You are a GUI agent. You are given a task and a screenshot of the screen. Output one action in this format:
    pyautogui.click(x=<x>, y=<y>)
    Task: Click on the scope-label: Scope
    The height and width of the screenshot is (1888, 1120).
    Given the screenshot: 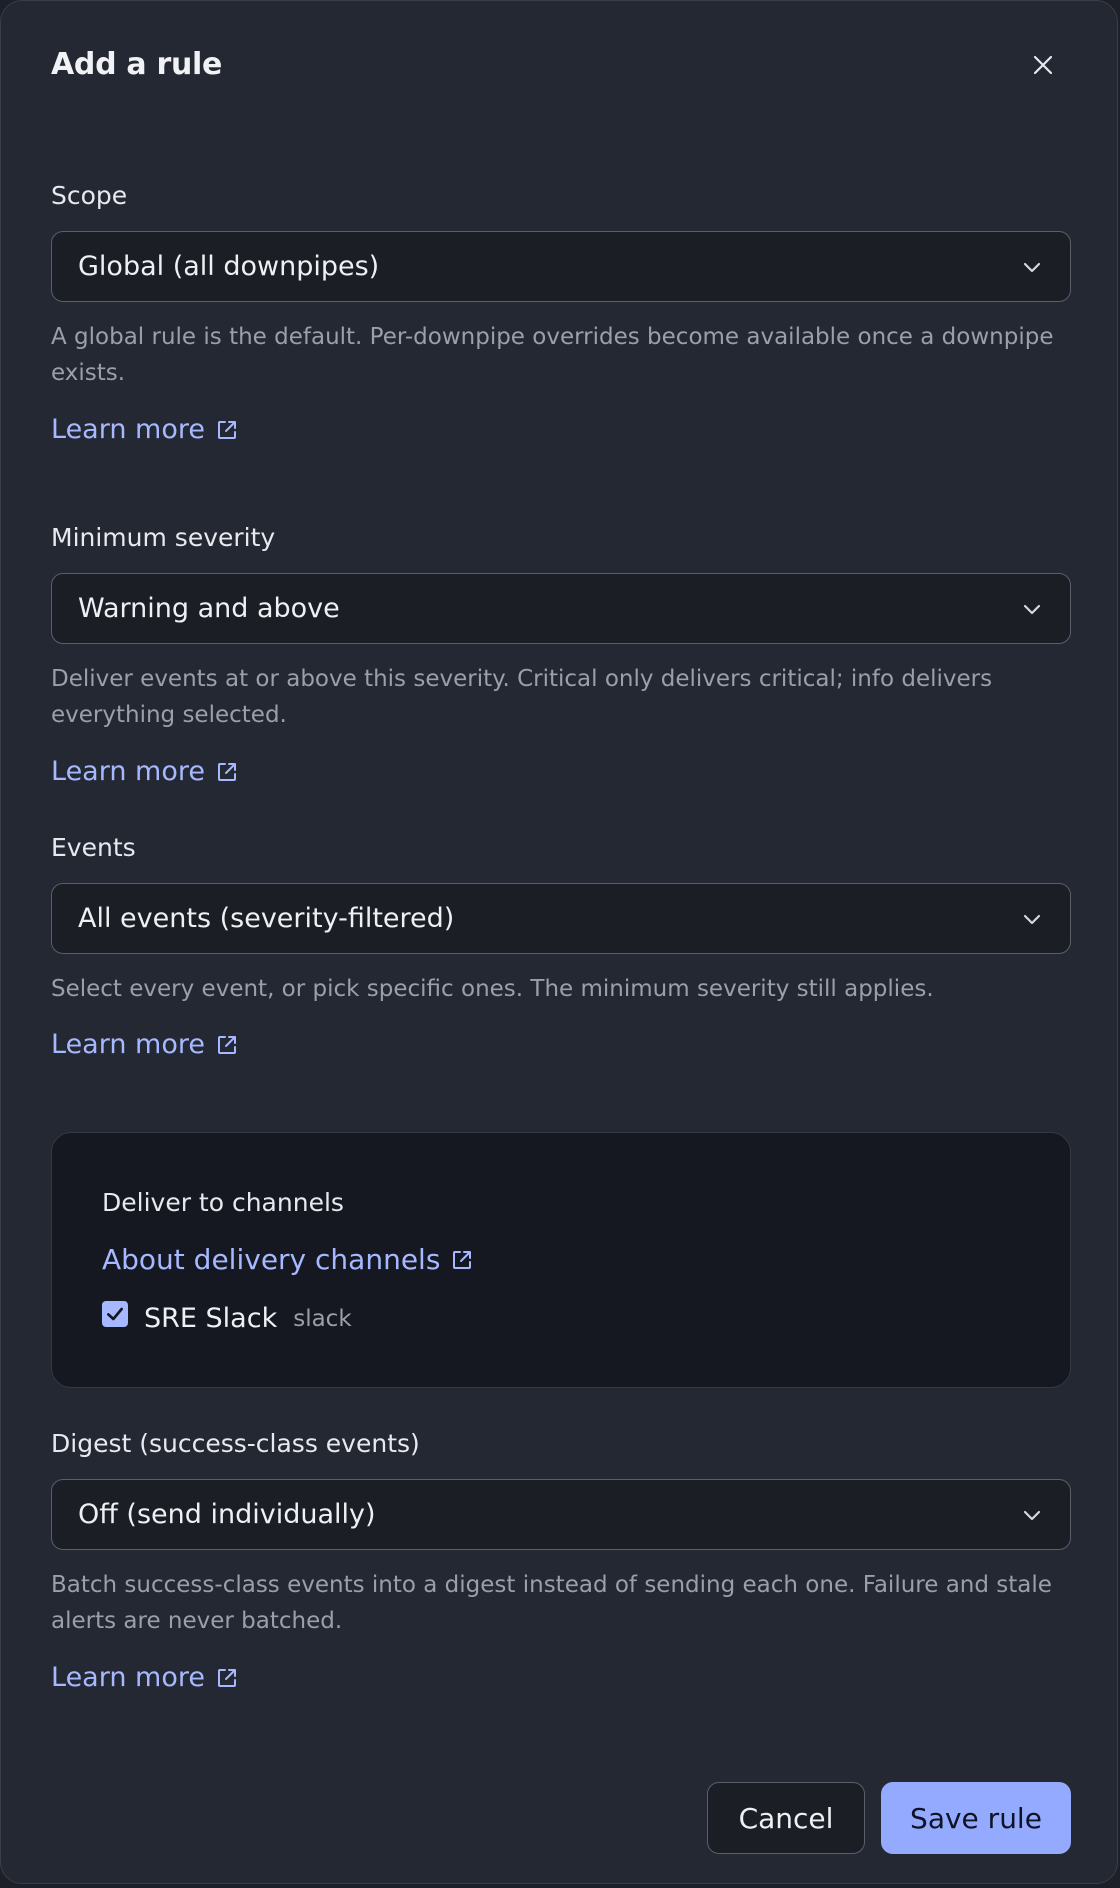 What is the action you would take?
    pyautogui.click(x=89, y=195)
    